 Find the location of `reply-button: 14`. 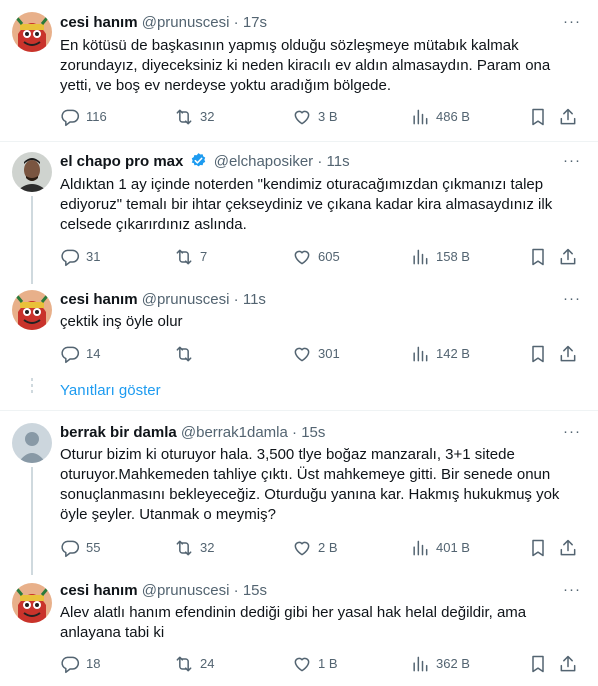

reply-button: 14 is located at coordinates (80, 354).